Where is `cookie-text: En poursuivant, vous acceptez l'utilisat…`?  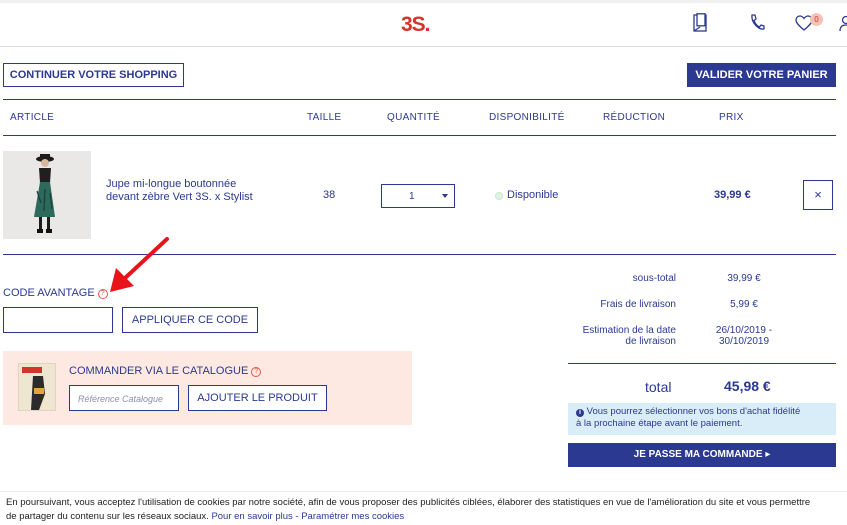 cookie-text: En poursuivant, vous acceptez l'utilisat… is located at coordinates (408, 502).